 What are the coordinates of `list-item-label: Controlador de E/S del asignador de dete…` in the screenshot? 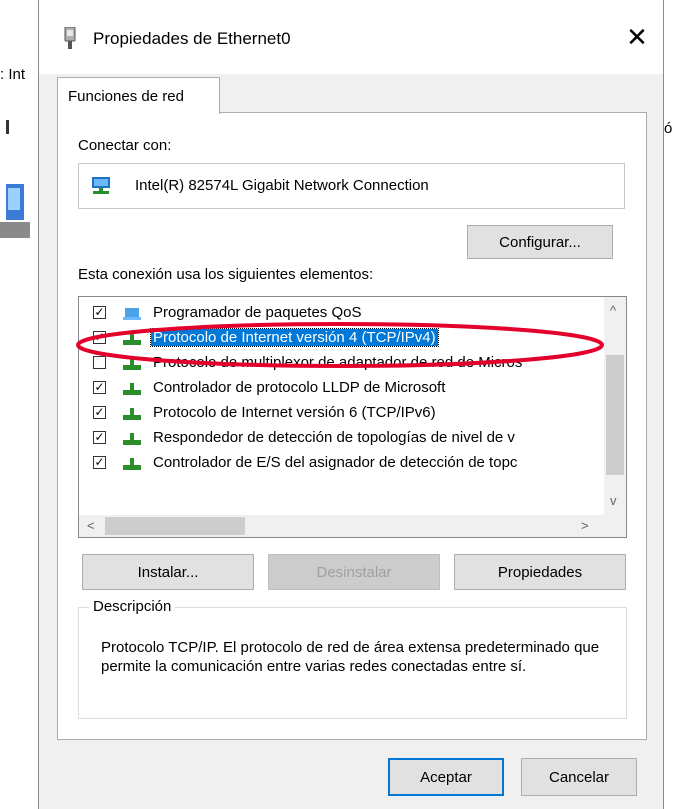 It's located at (335, 462).